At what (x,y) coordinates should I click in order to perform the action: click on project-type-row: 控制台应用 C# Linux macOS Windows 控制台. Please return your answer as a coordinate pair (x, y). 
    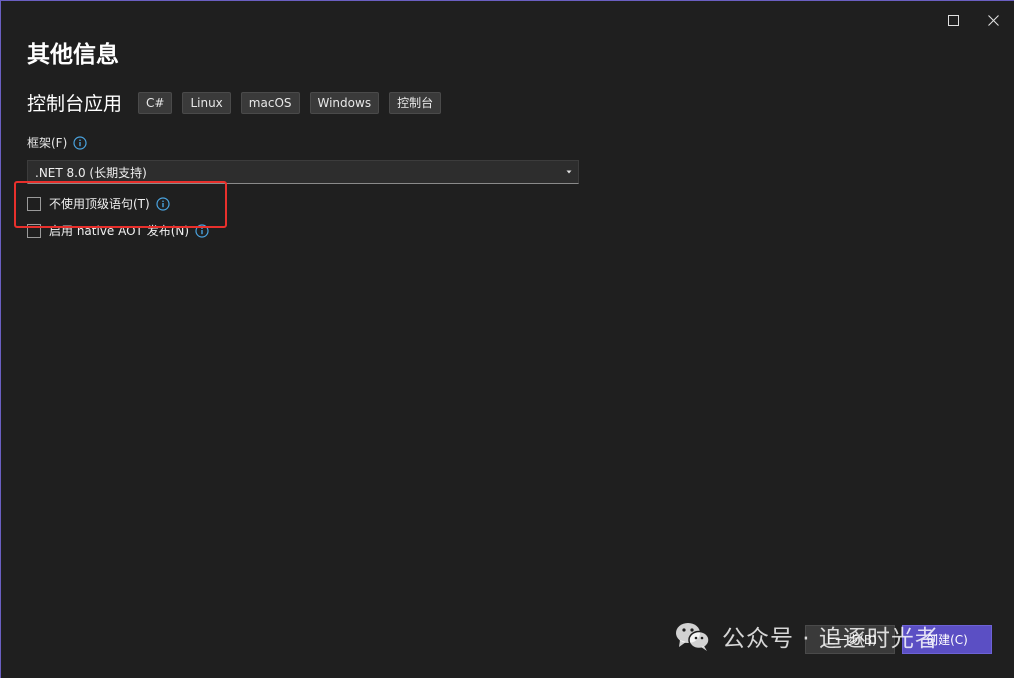
    Looking at the image, I should click on (239, 102).